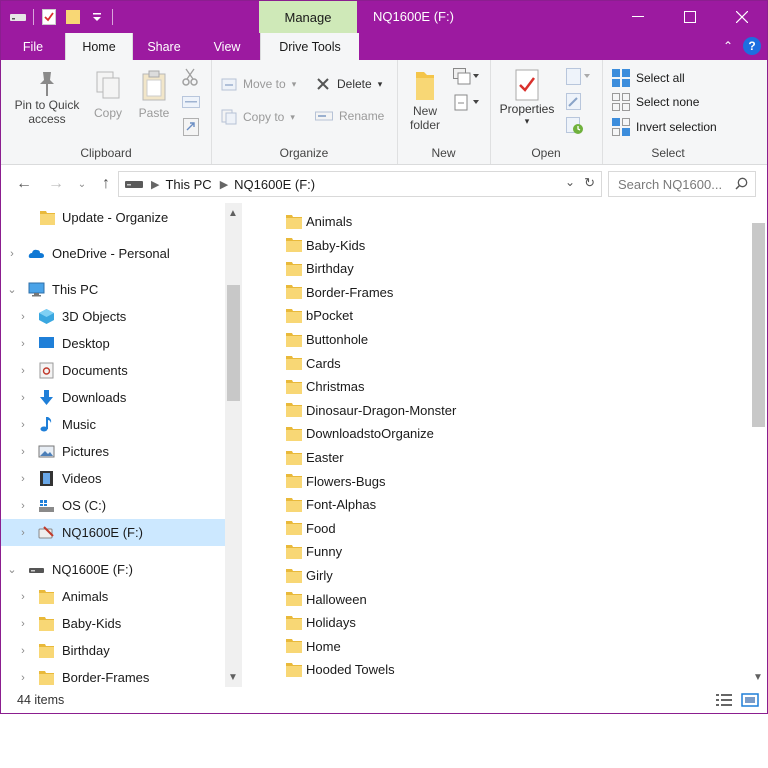  Describe the element at coordinates (73, 17) in the screenshot. I see `new-folder-icon` at that location.